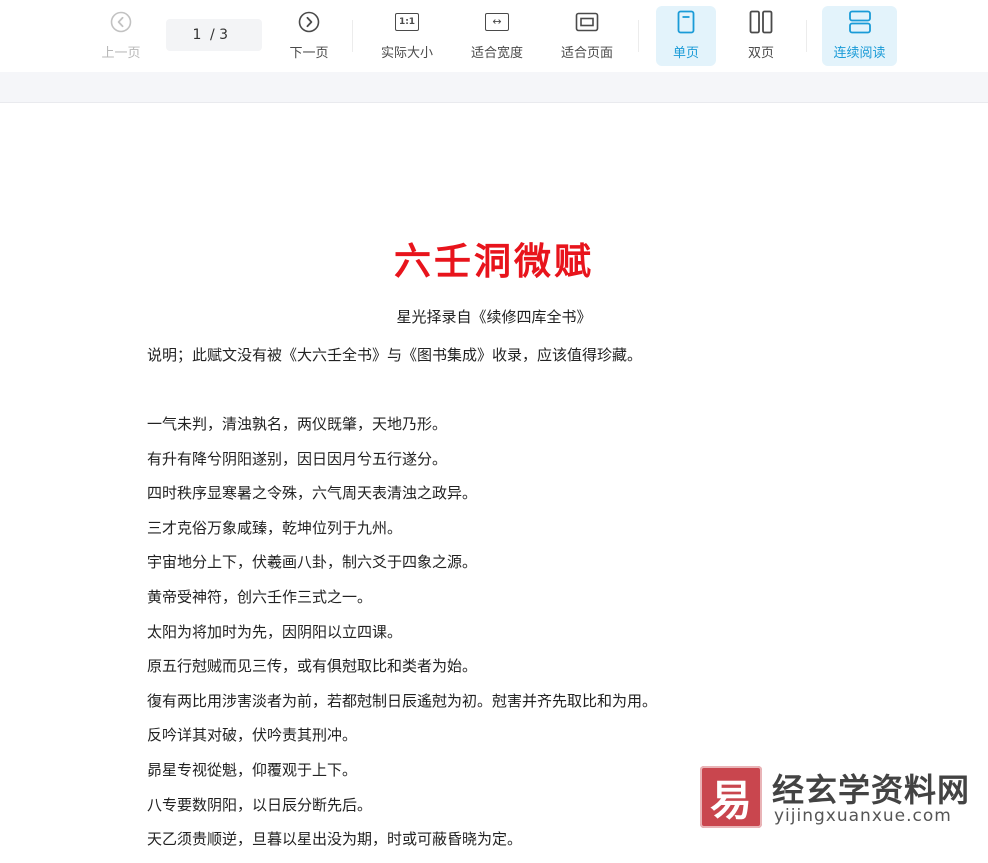 The width and height of the screenshot is (988, 863). I want to click on document-note: 说明；此赋文没有被《大六壬全书》与《图书集成》收录，应该值得珍藏。, so click(395, 355).